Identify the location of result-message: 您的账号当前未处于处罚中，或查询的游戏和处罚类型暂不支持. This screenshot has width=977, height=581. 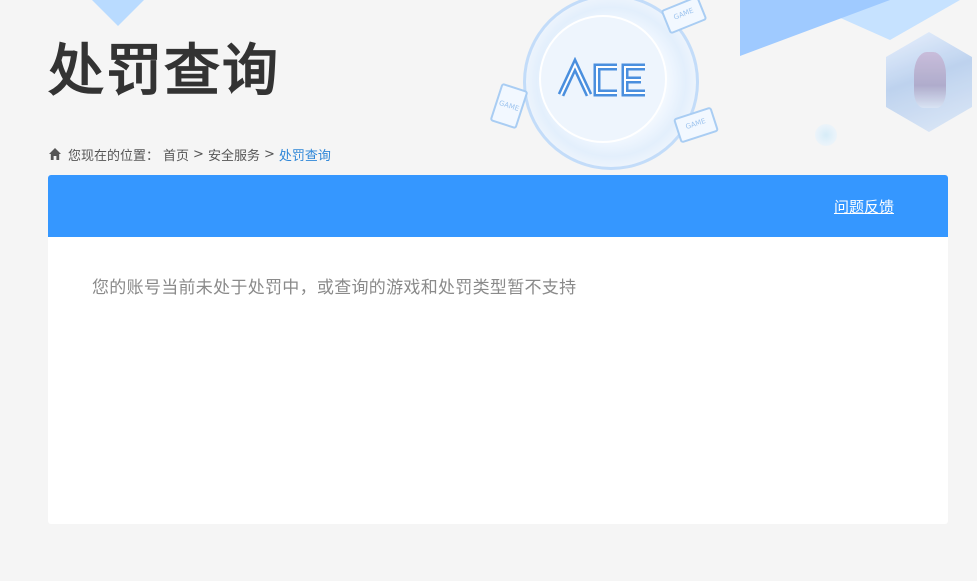
(334, 288).